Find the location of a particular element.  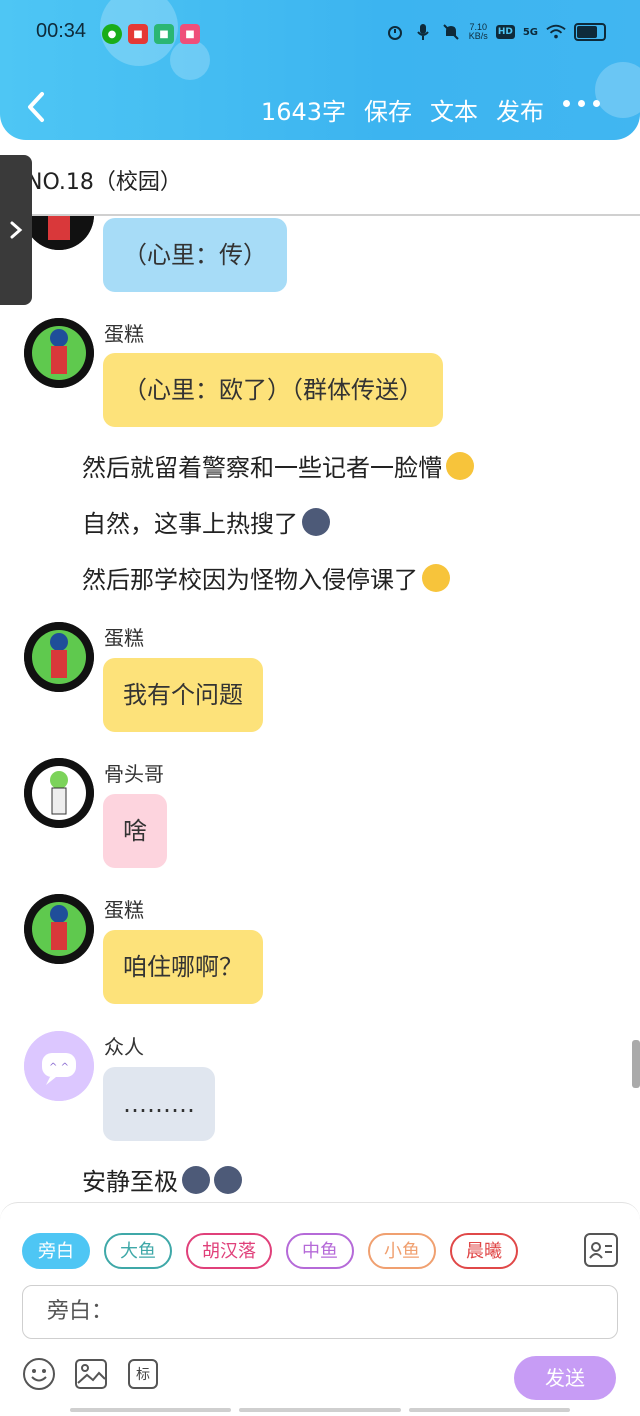

narration-text: 安静至极 is located at coordinates (130, 1182).